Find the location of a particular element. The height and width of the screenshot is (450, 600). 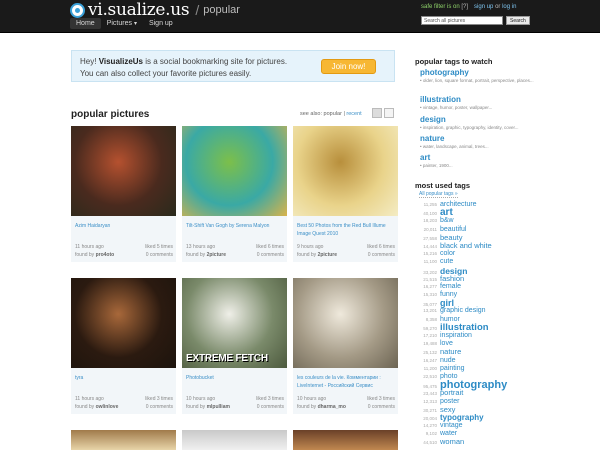

picture-title: Tilt-Shift Van Gogh by Serena Malyon is located at coordinates (235, 226).